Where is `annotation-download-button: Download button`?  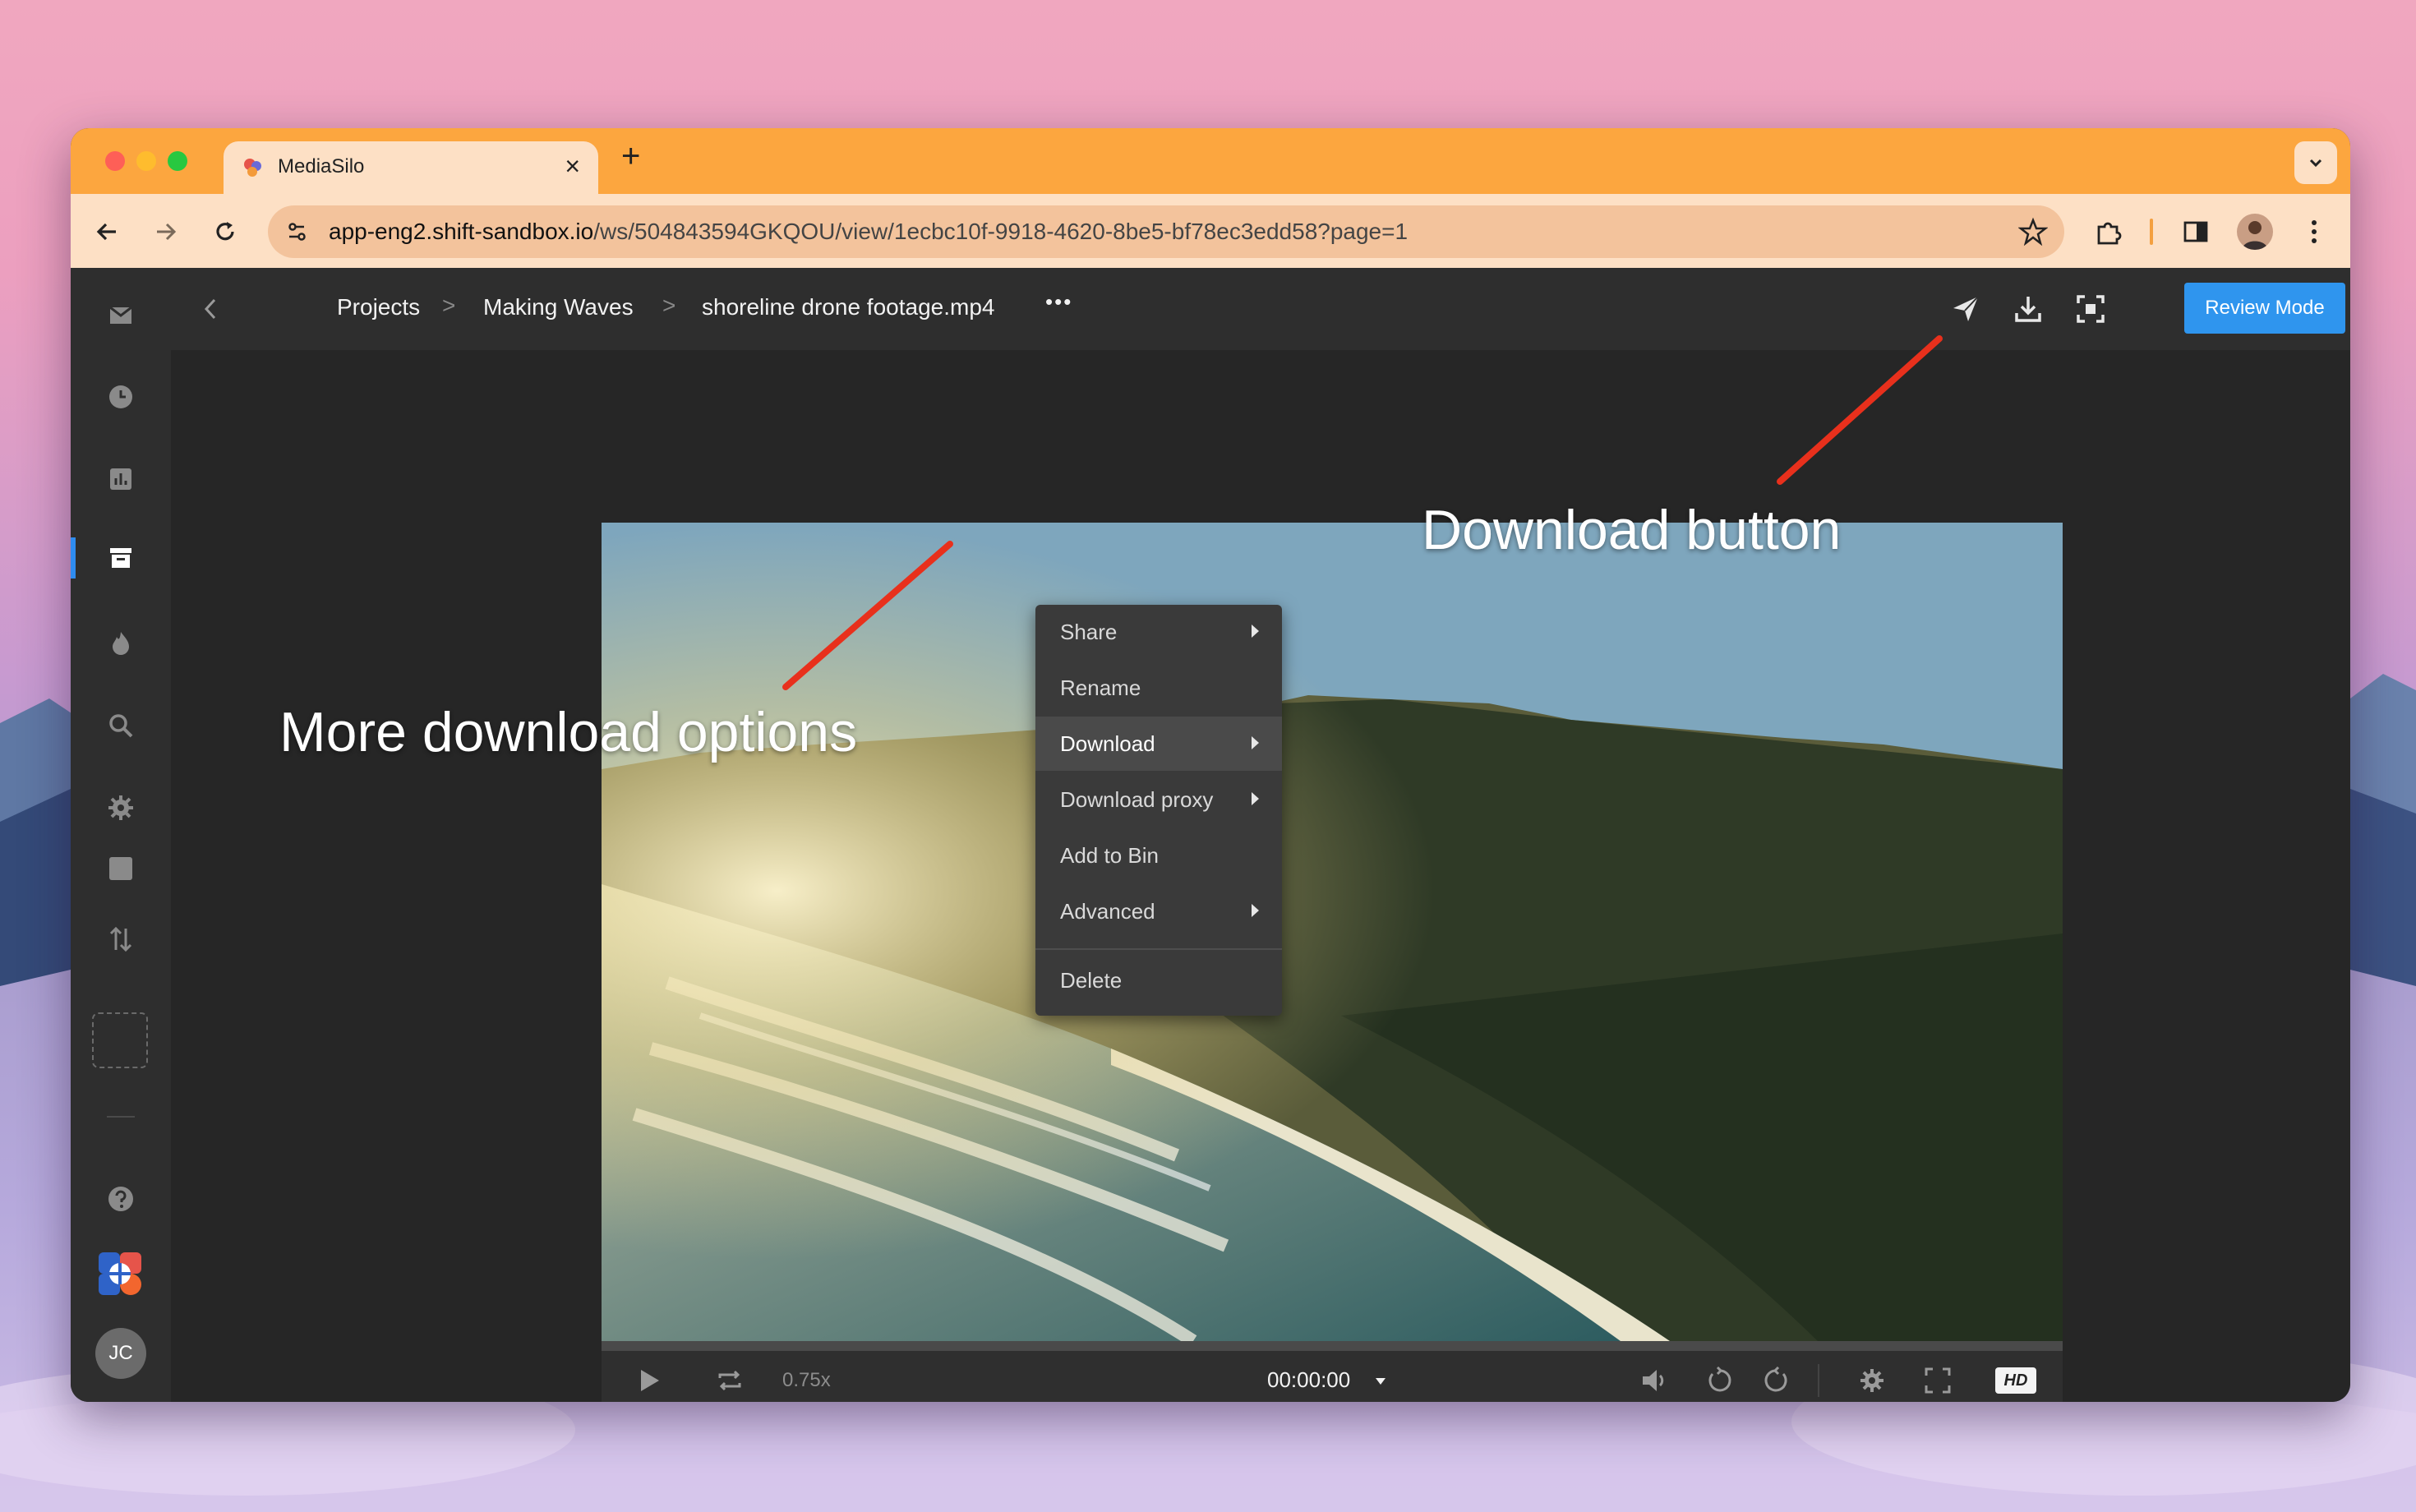
annotation-download-button: Download button is located at coordinates (1632, 530).